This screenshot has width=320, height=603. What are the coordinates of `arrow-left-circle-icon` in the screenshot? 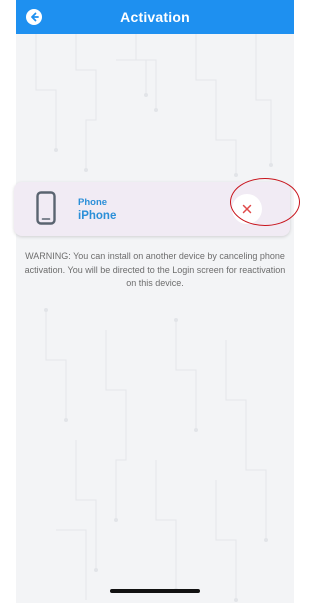 It's located at (35, 17).